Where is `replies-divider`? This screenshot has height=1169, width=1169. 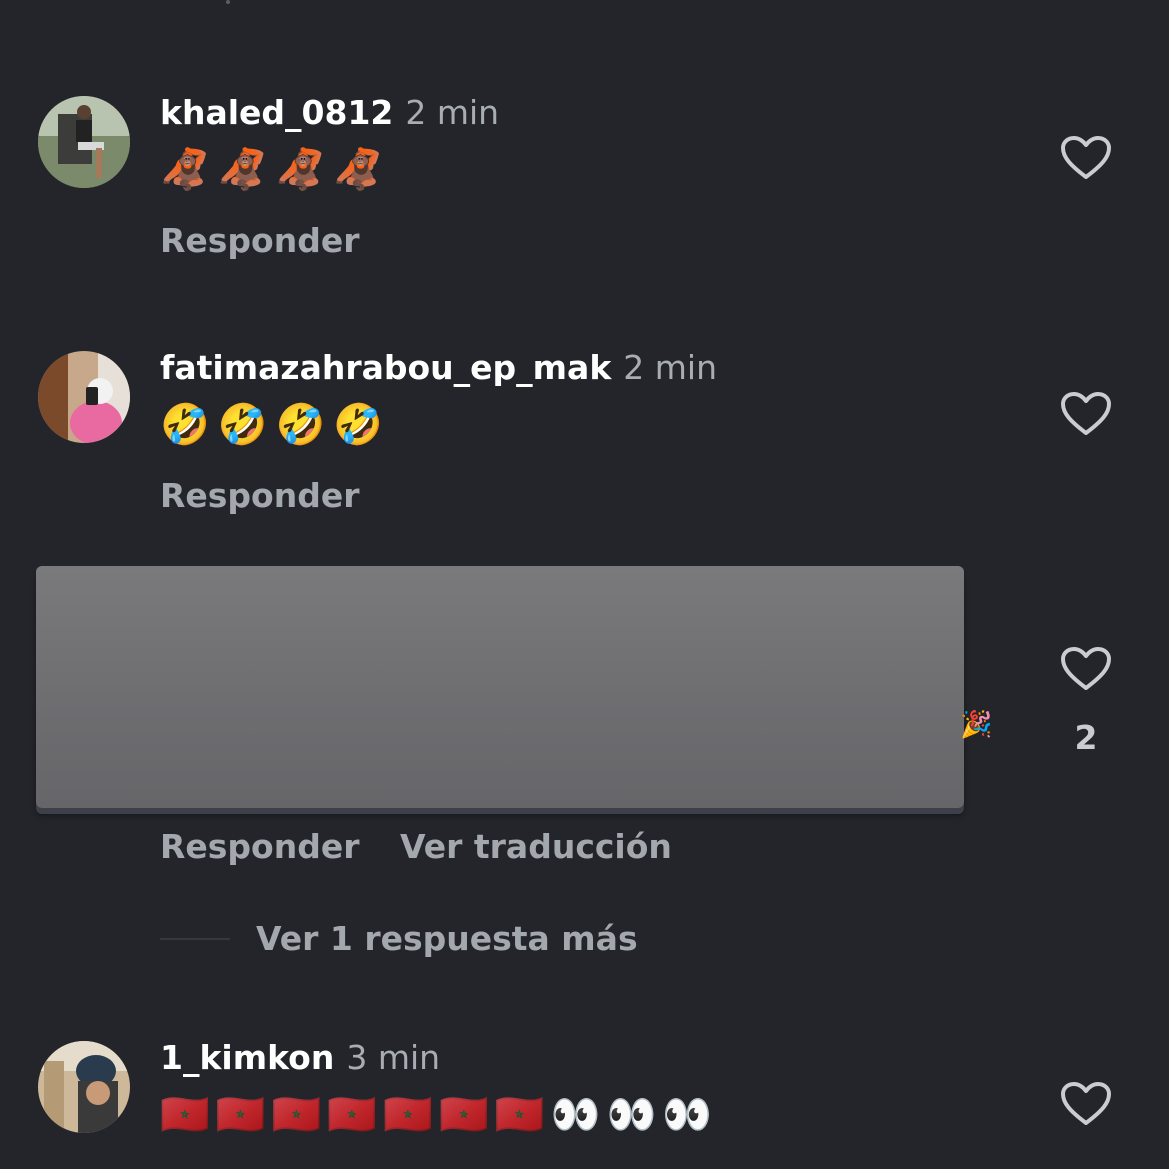 replies-divider is located at coordinates (195, 939).